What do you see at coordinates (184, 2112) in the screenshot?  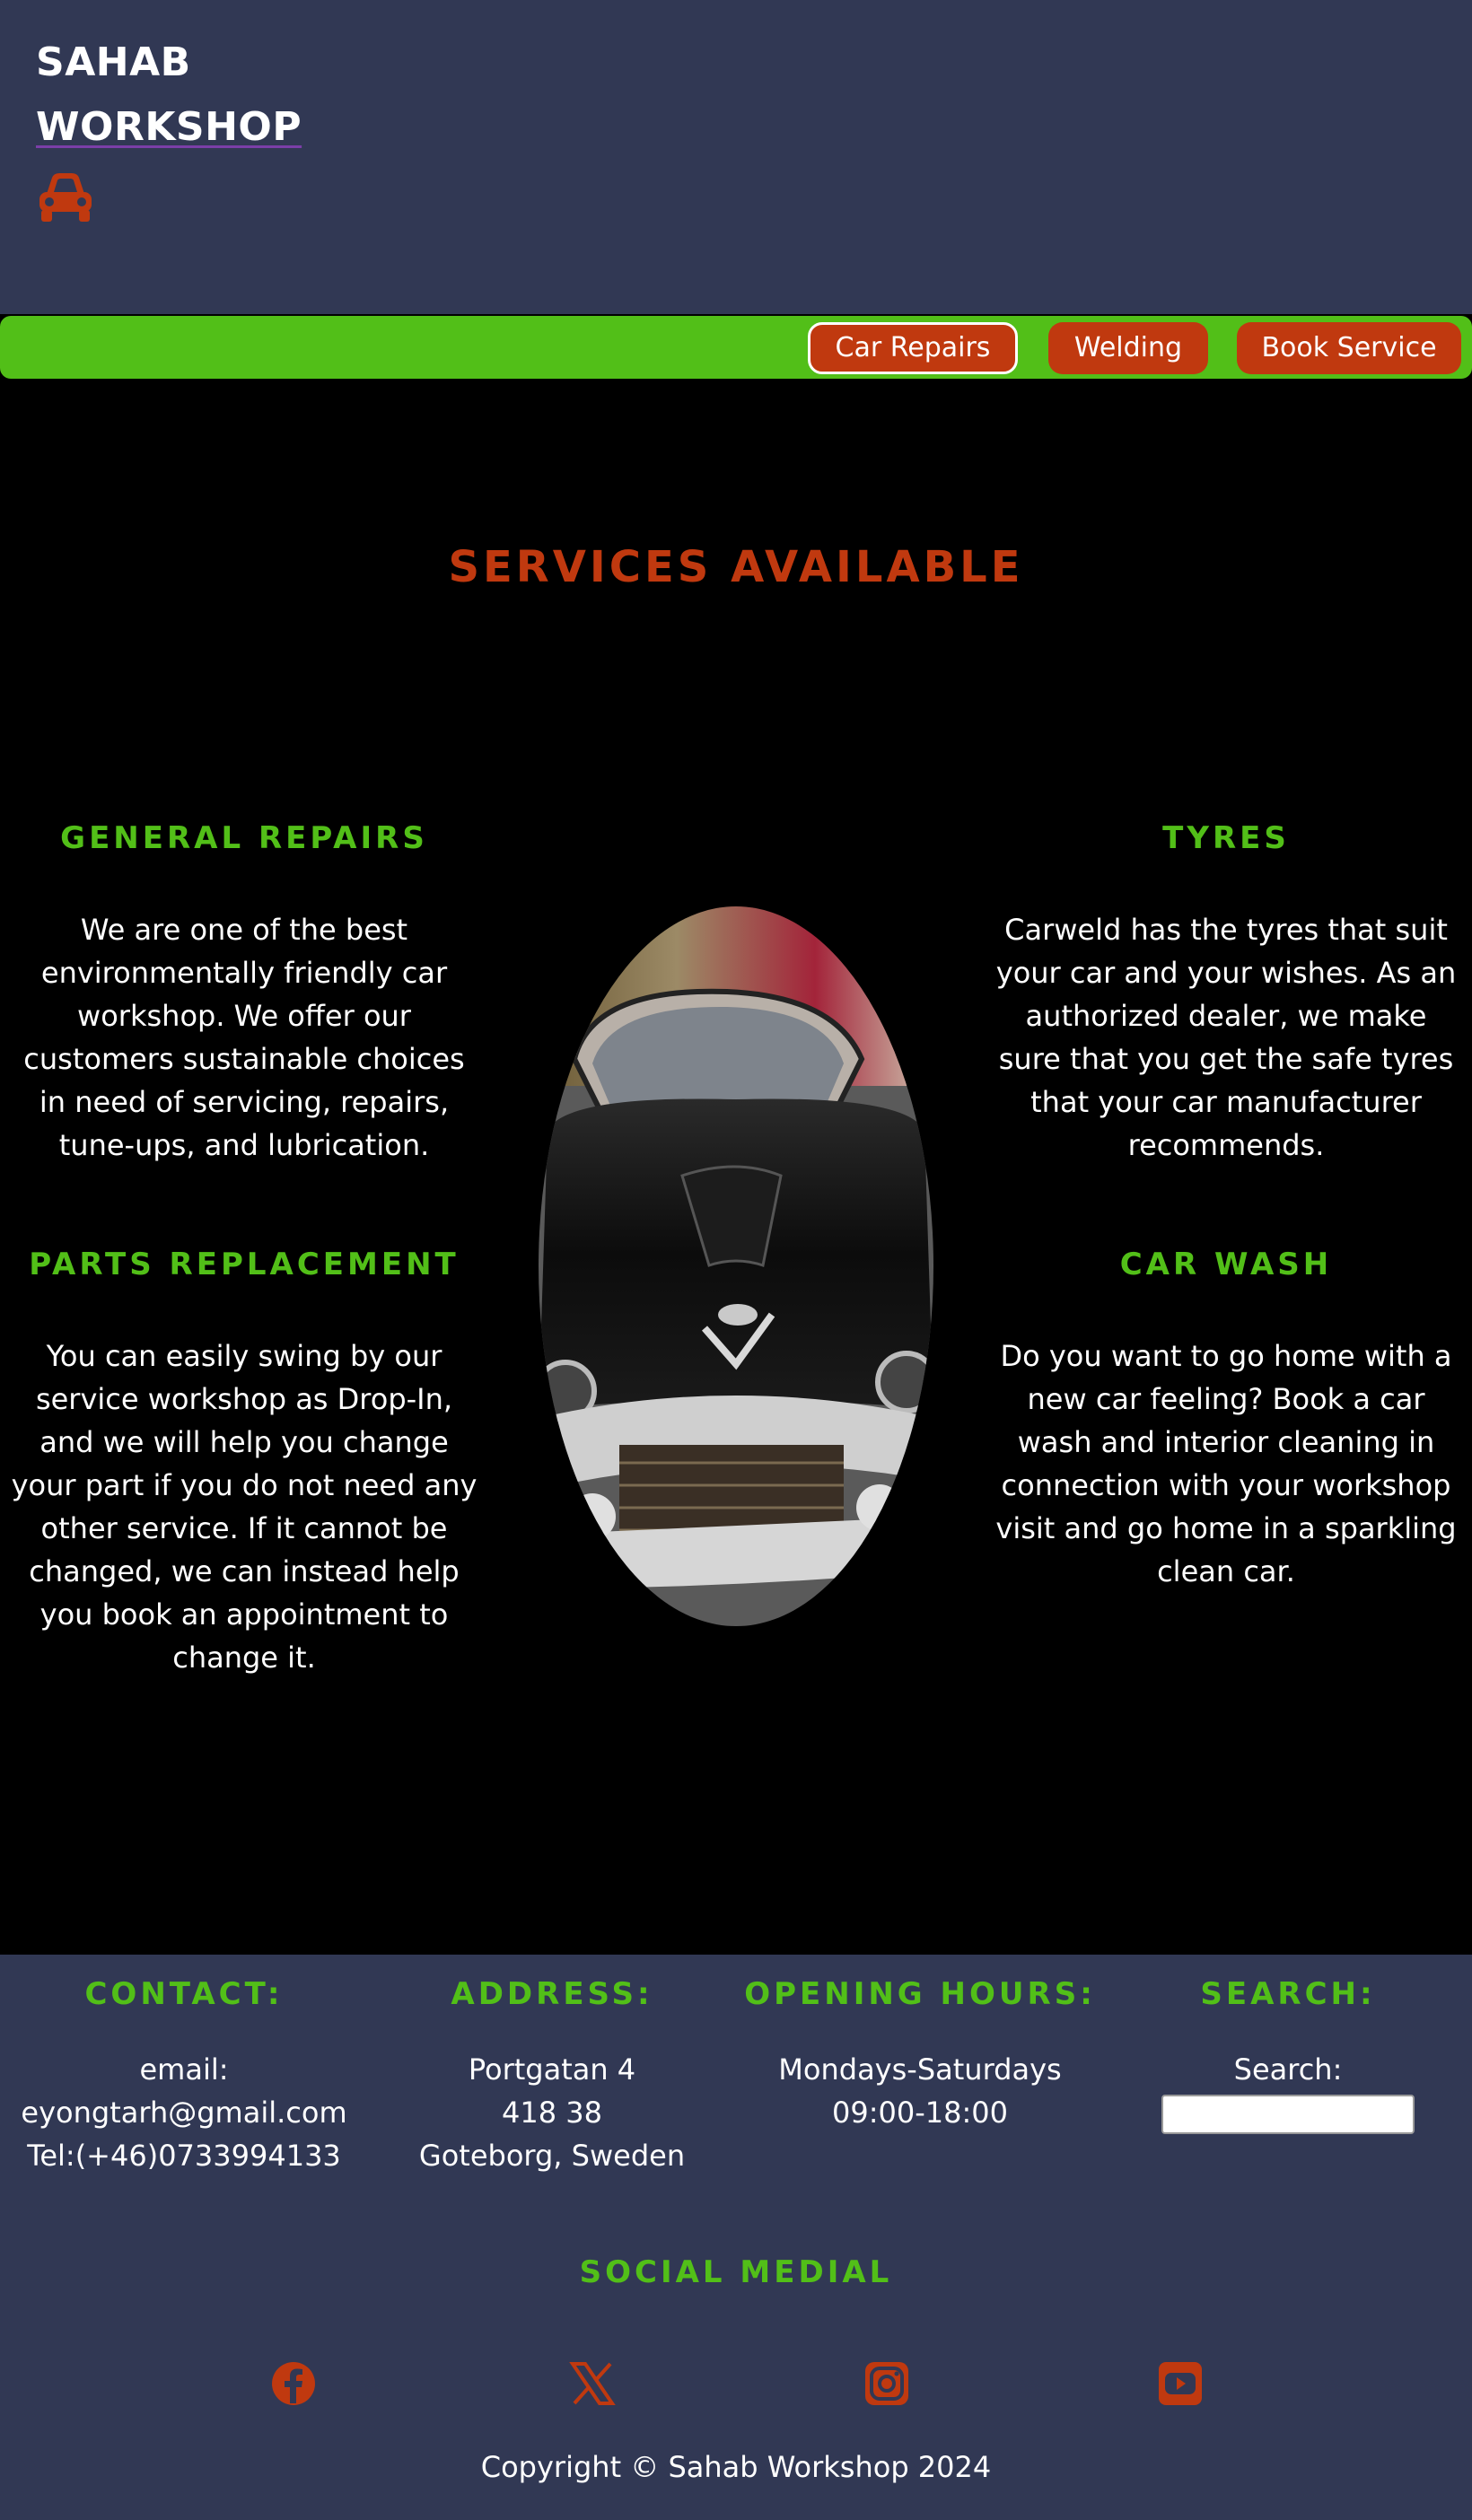 I see `contact-email-link: eyongtarh@gmail.com` at bounding box center [184, 2112].